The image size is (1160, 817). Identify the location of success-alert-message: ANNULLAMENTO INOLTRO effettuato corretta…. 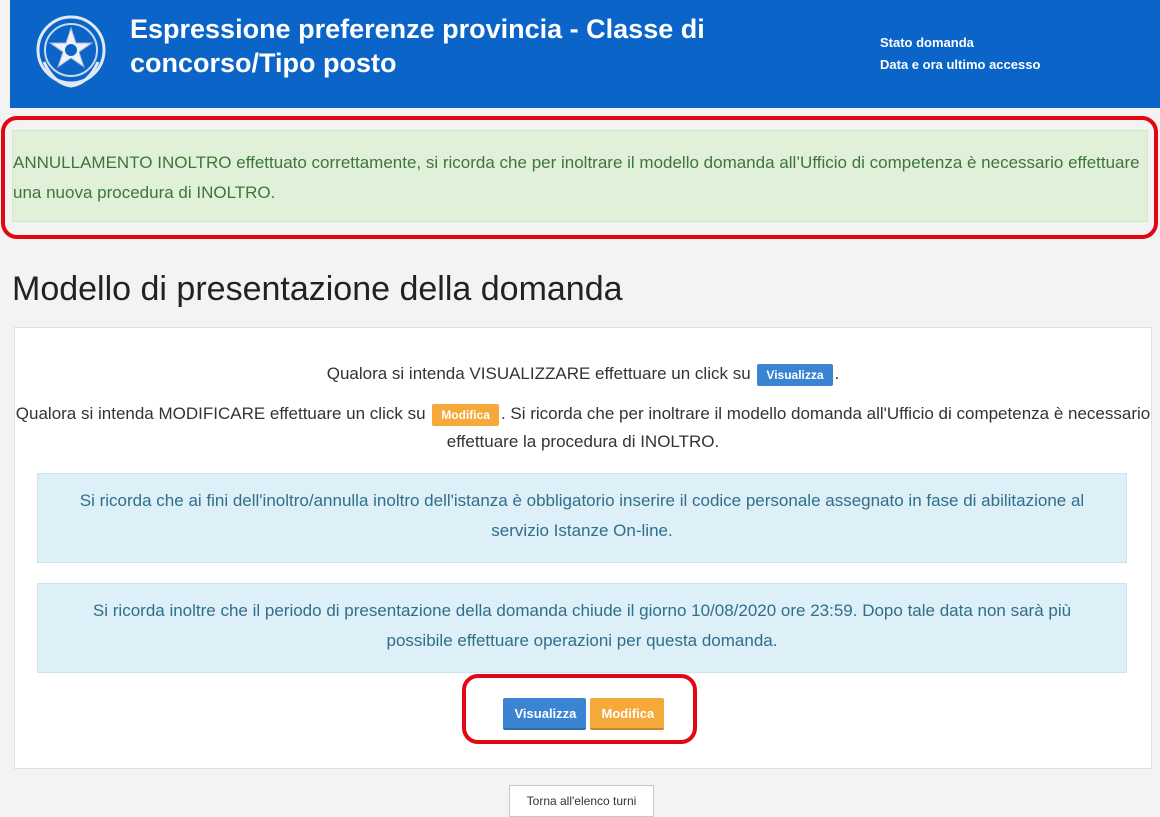
(576, 177).